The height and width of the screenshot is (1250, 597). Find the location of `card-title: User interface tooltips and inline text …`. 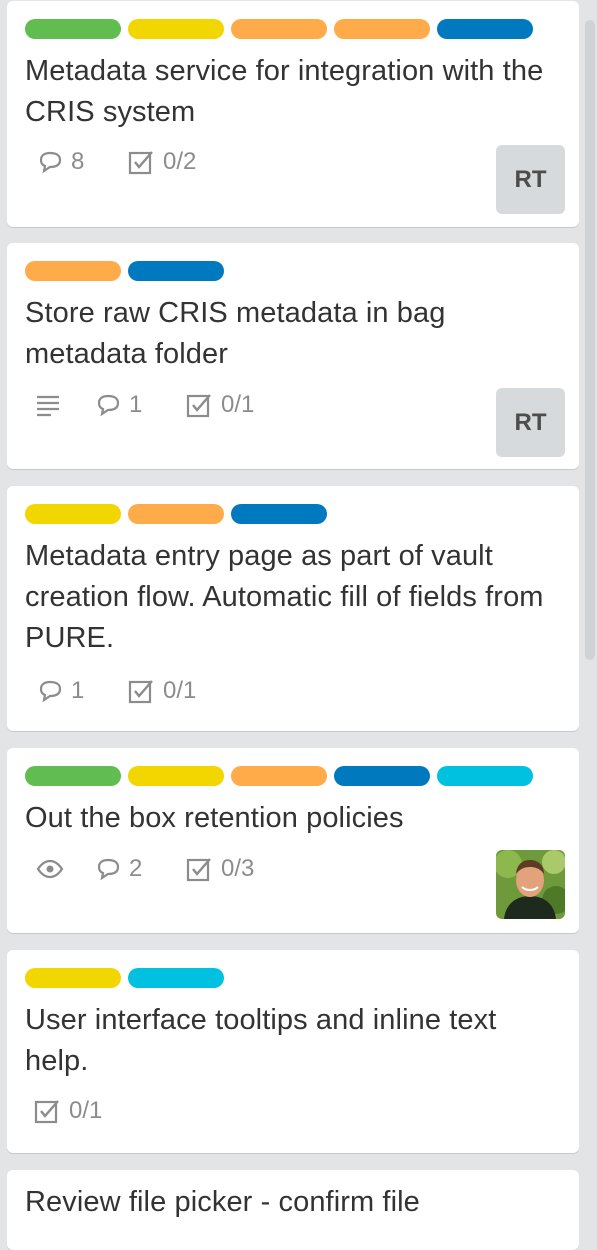

card-title: User interface tooltips and inline text … is located at coordinates (261, 1040).